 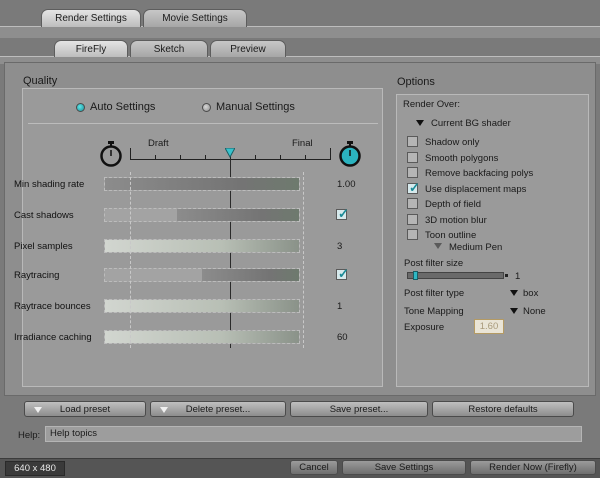 What do you see at coordinates (514, 293) in the screenshot?
I see `post-filter-type-dropdown-icon` at bounding box center [514, 293].